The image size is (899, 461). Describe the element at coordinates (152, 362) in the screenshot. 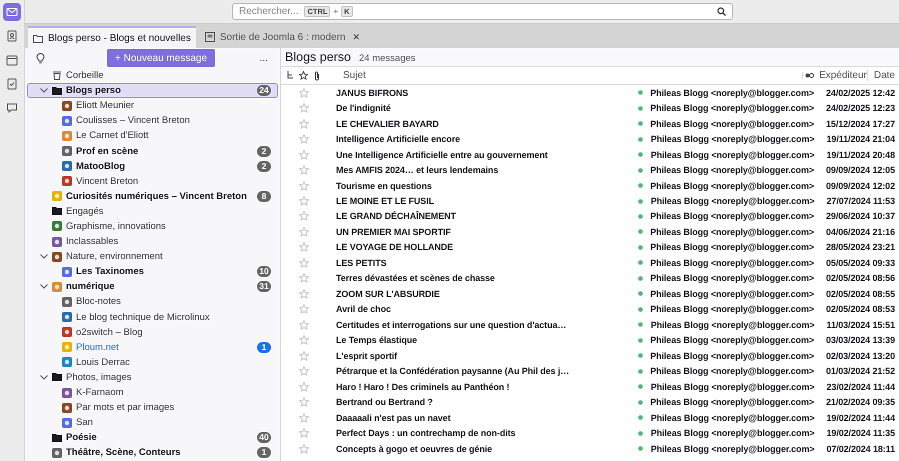

I see `folder-item: Louis Derrac` at that location.